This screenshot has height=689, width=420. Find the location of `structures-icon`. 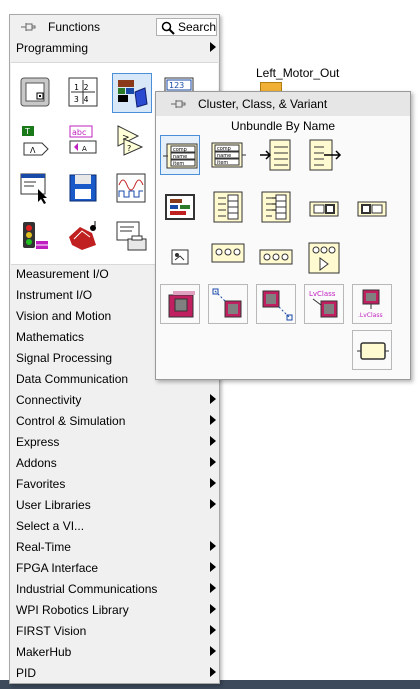

structures-icon is located at coordinates (36, 93).